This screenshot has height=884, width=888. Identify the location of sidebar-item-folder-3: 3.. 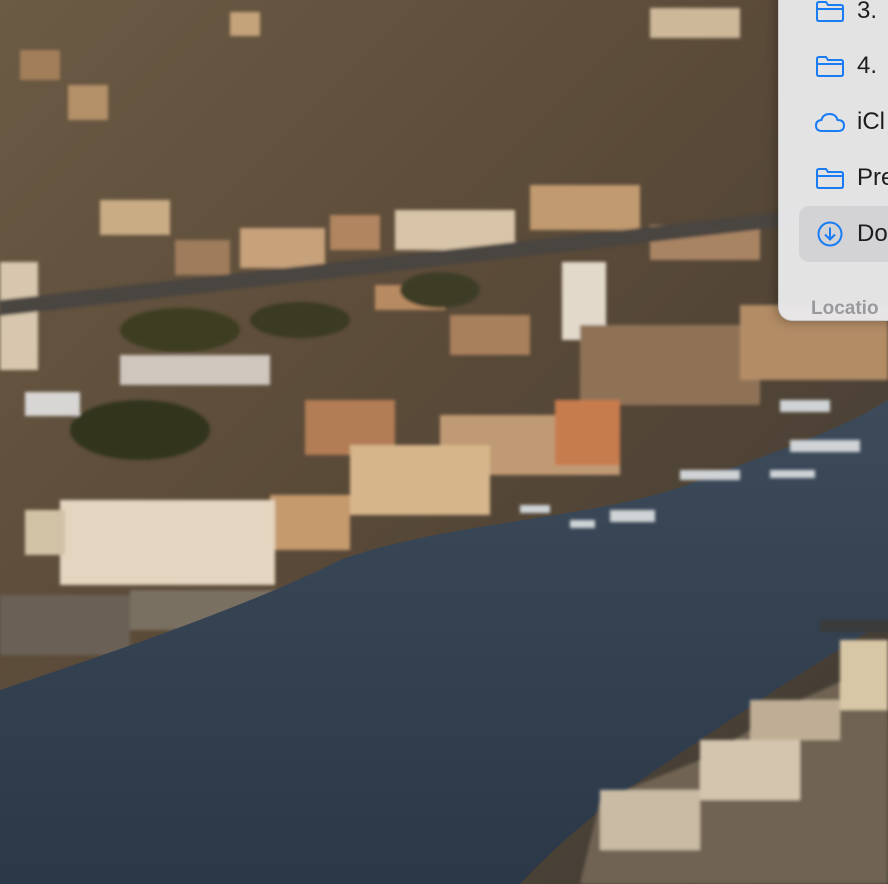
(843, 19).